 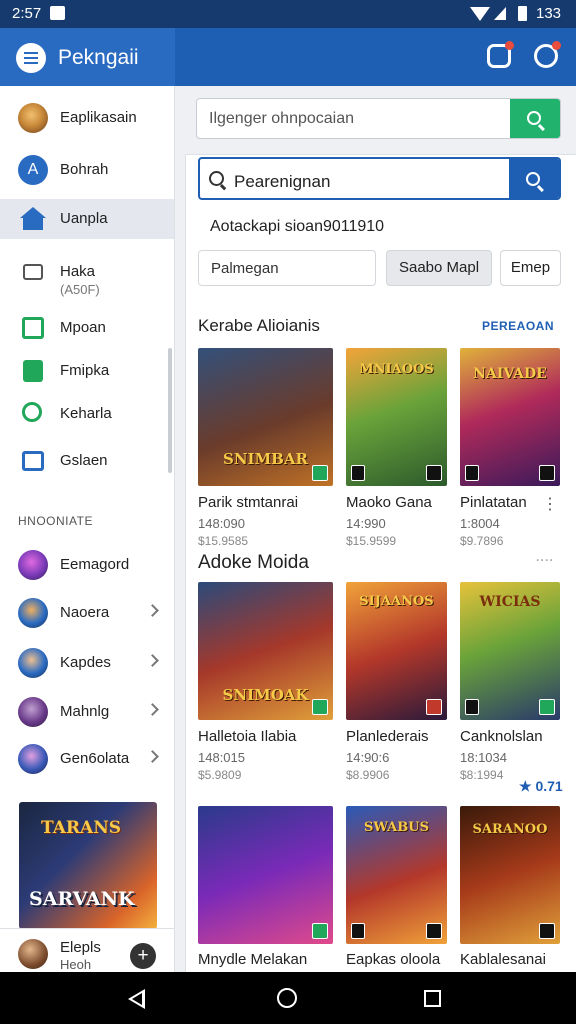 I want to click on sidebar-item-label: Fmipka, so click(x=85, y=370).